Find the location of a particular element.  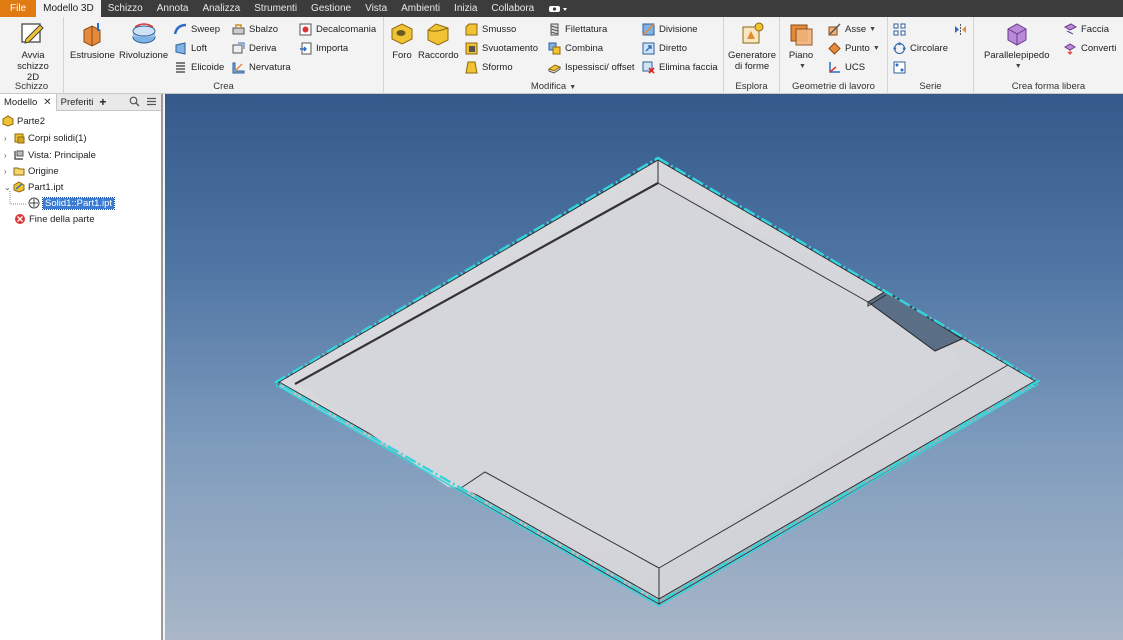

tree-item-label: Fine della parte is located at coordinates (62, 219).